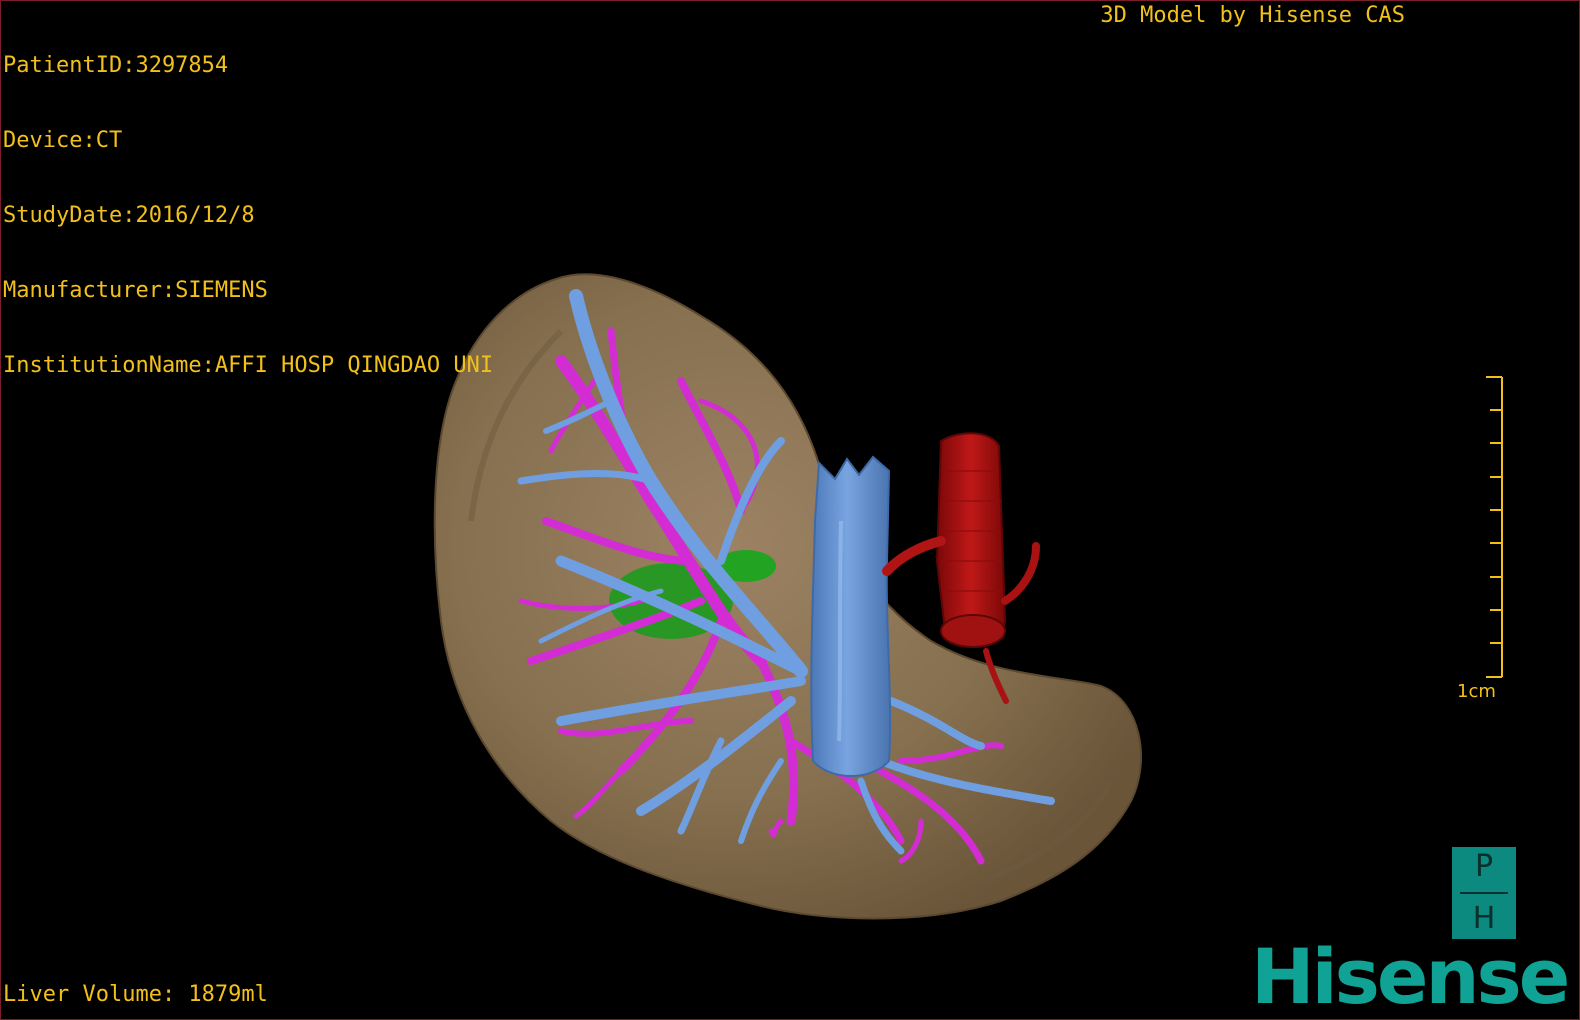 This screenshot has width=1580, height=1020. Describe the element at coordinates (63, 140) in the screenshot. I see `device: Device:CT` at that location.